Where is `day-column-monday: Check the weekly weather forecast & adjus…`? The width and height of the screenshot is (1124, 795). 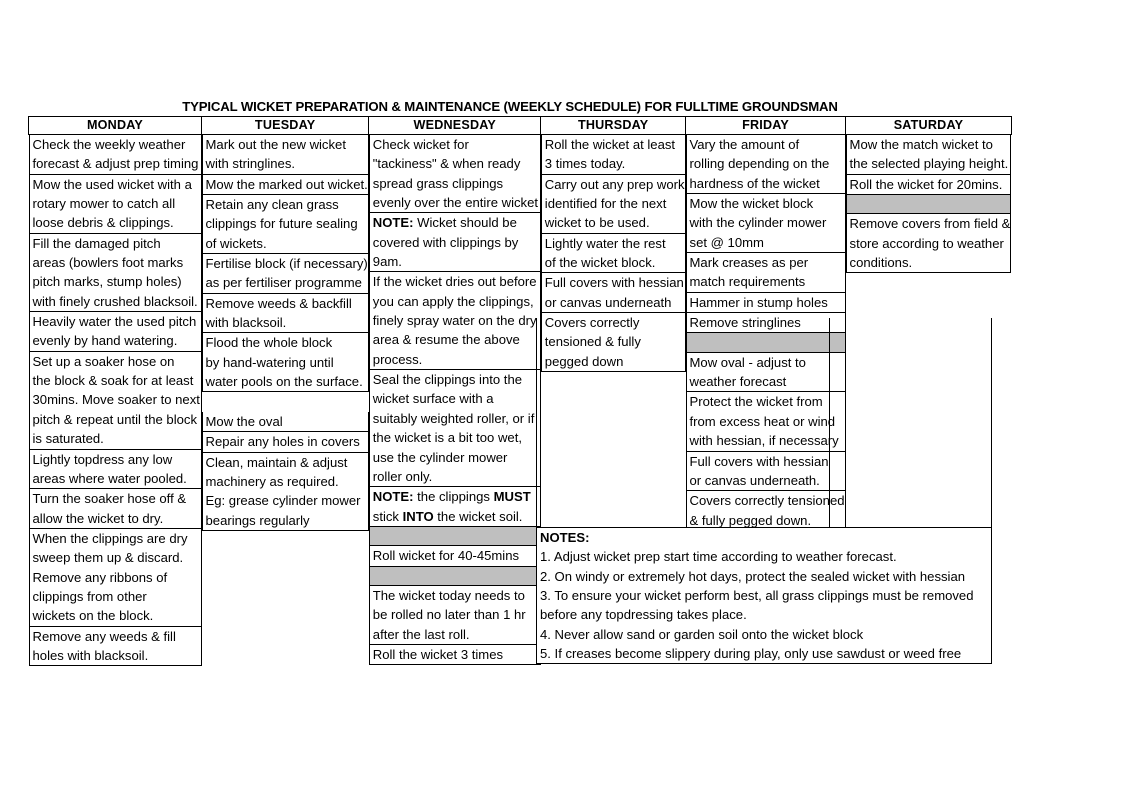 day-column-monday: Check the weekly weather forecast & adjus… is located at coordinates (115, 401).